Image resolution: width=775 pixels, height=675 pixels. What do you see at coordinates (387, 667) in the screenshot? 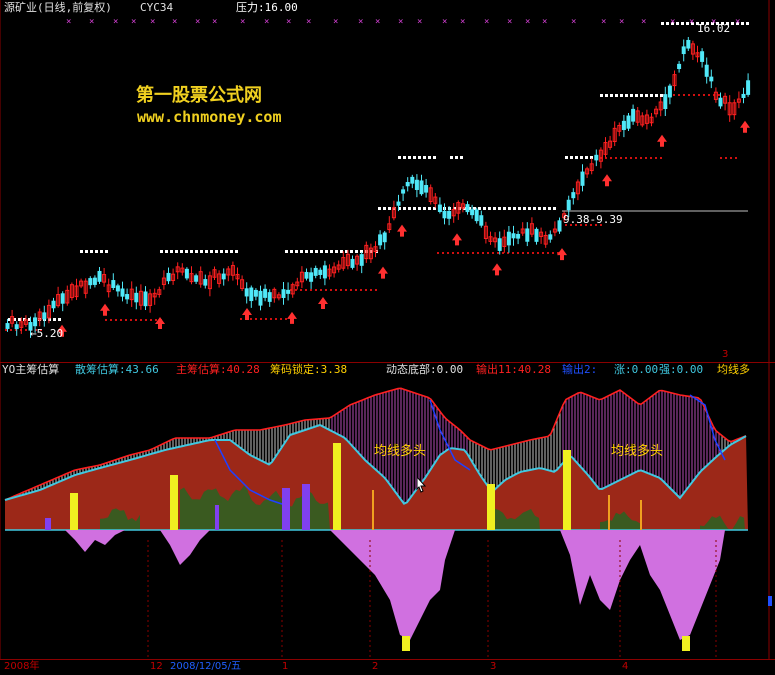
I see `date-axis` at bounding box center [387, 667].